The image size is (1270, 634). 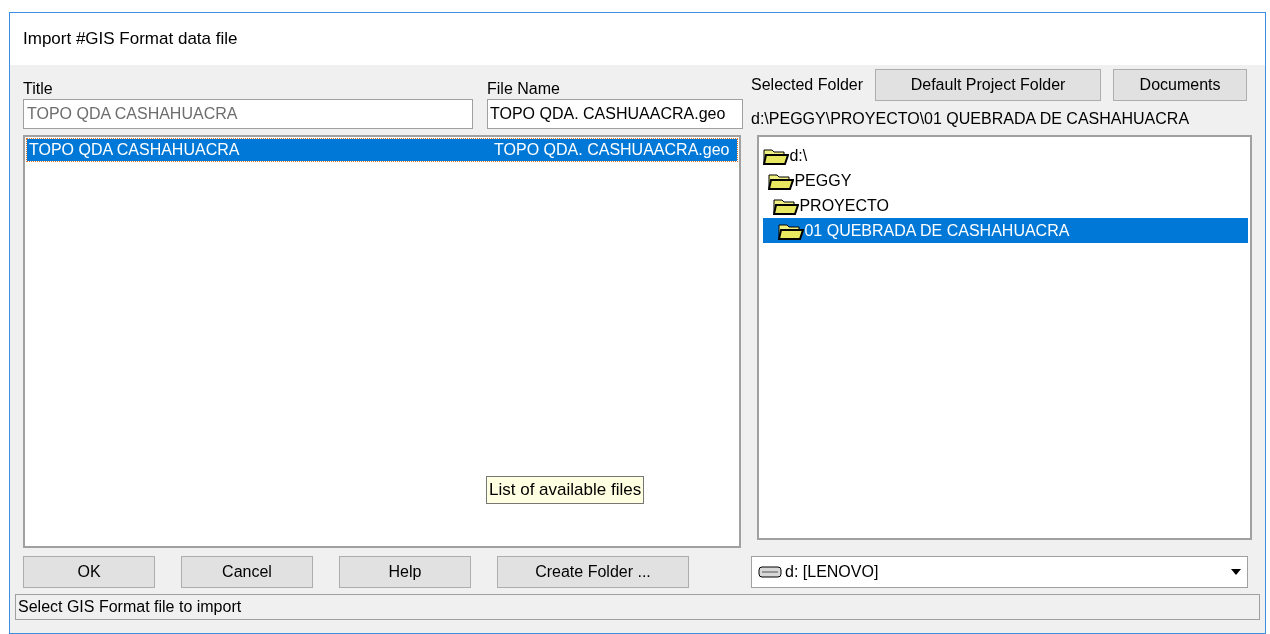 What do you see at coordinates (38, 89) in the screenshot?
I see `field-label: Title` at bounding box center [38, 89].